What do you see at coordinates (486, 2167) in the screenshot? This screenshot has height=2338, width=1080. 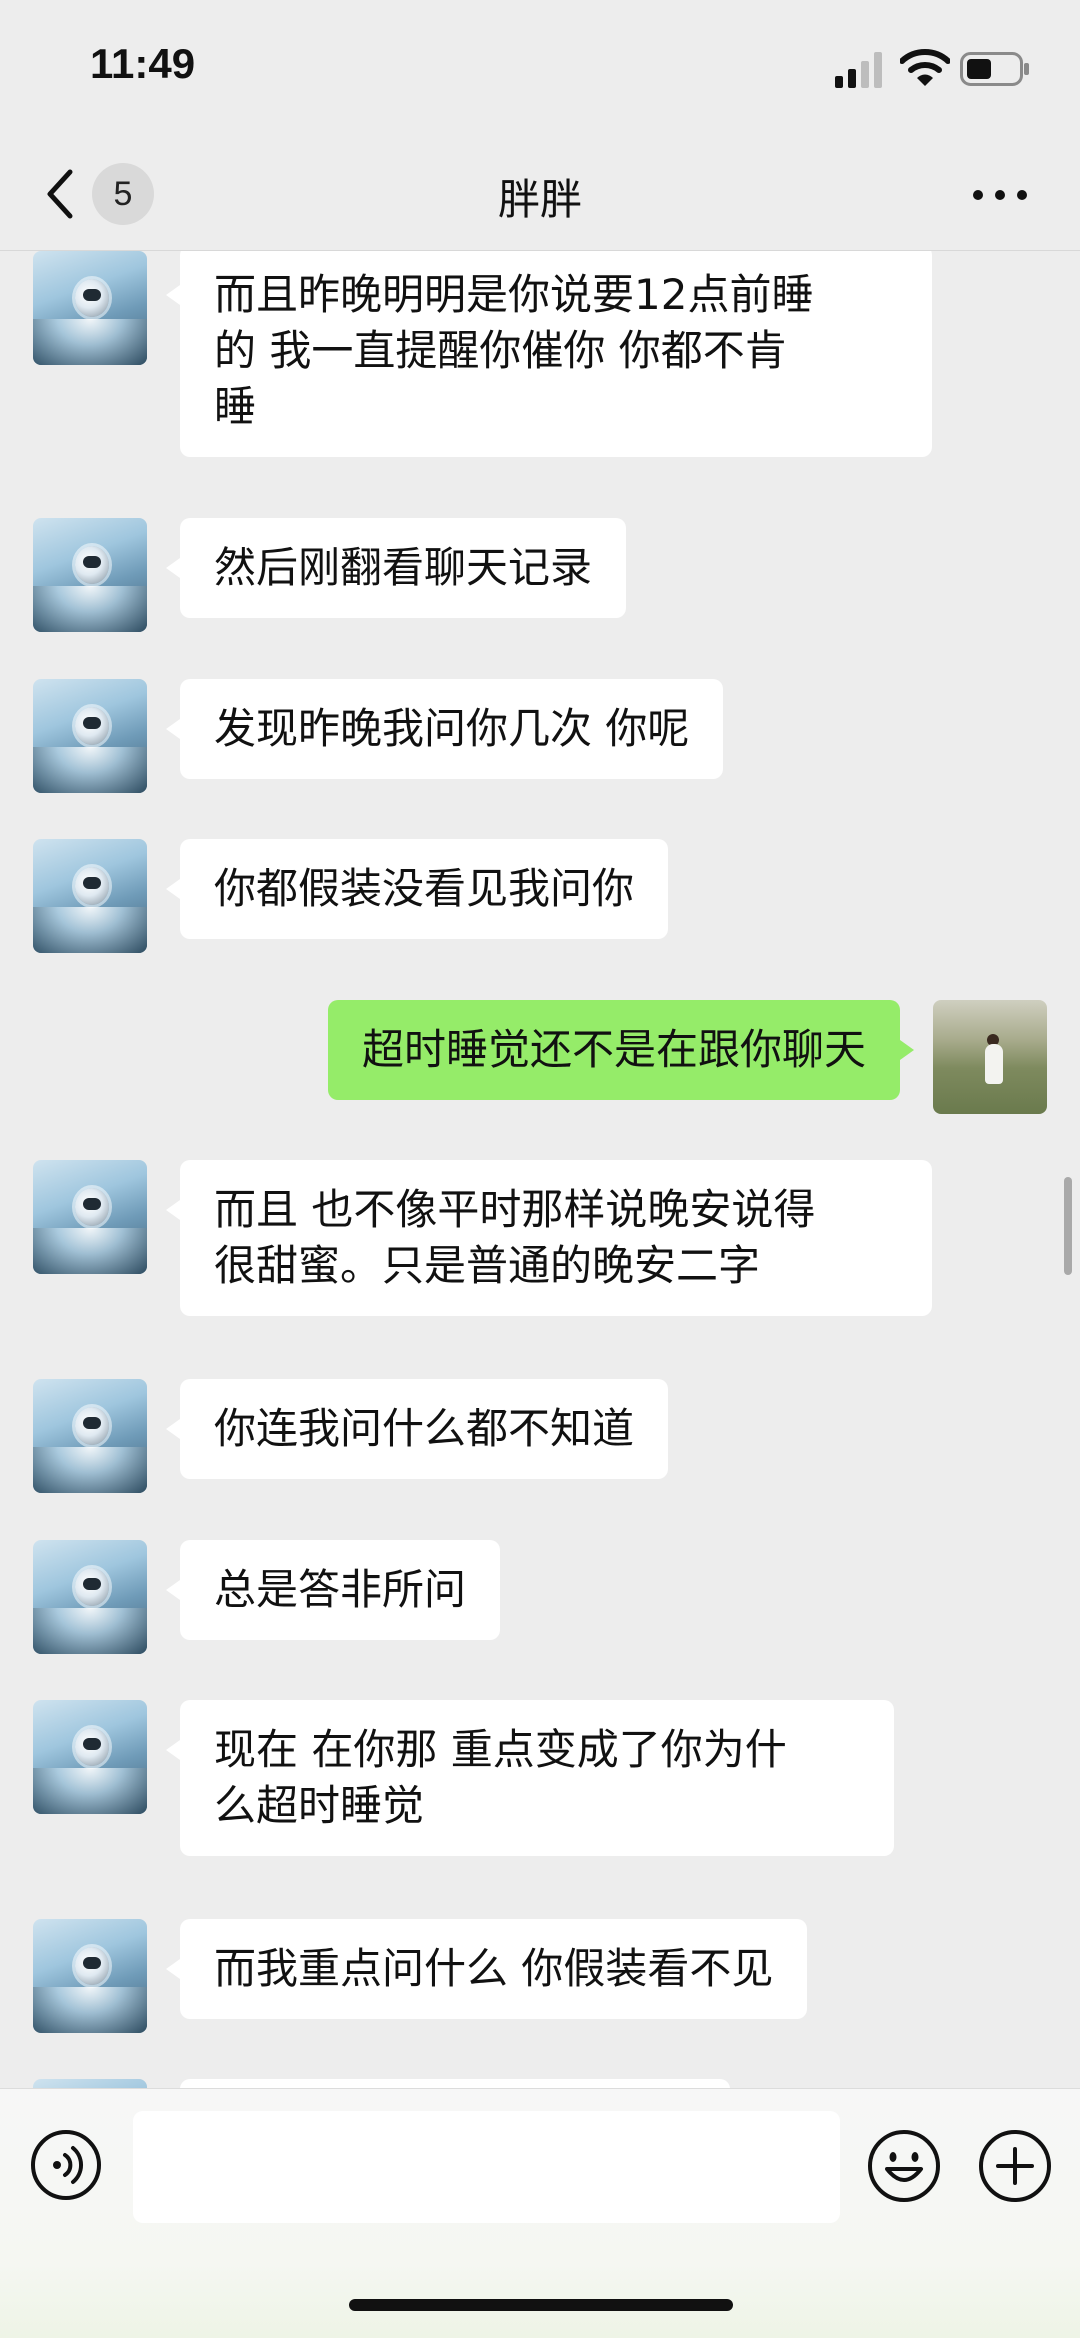 I see `message-input` at bounding box center [486, 2167].